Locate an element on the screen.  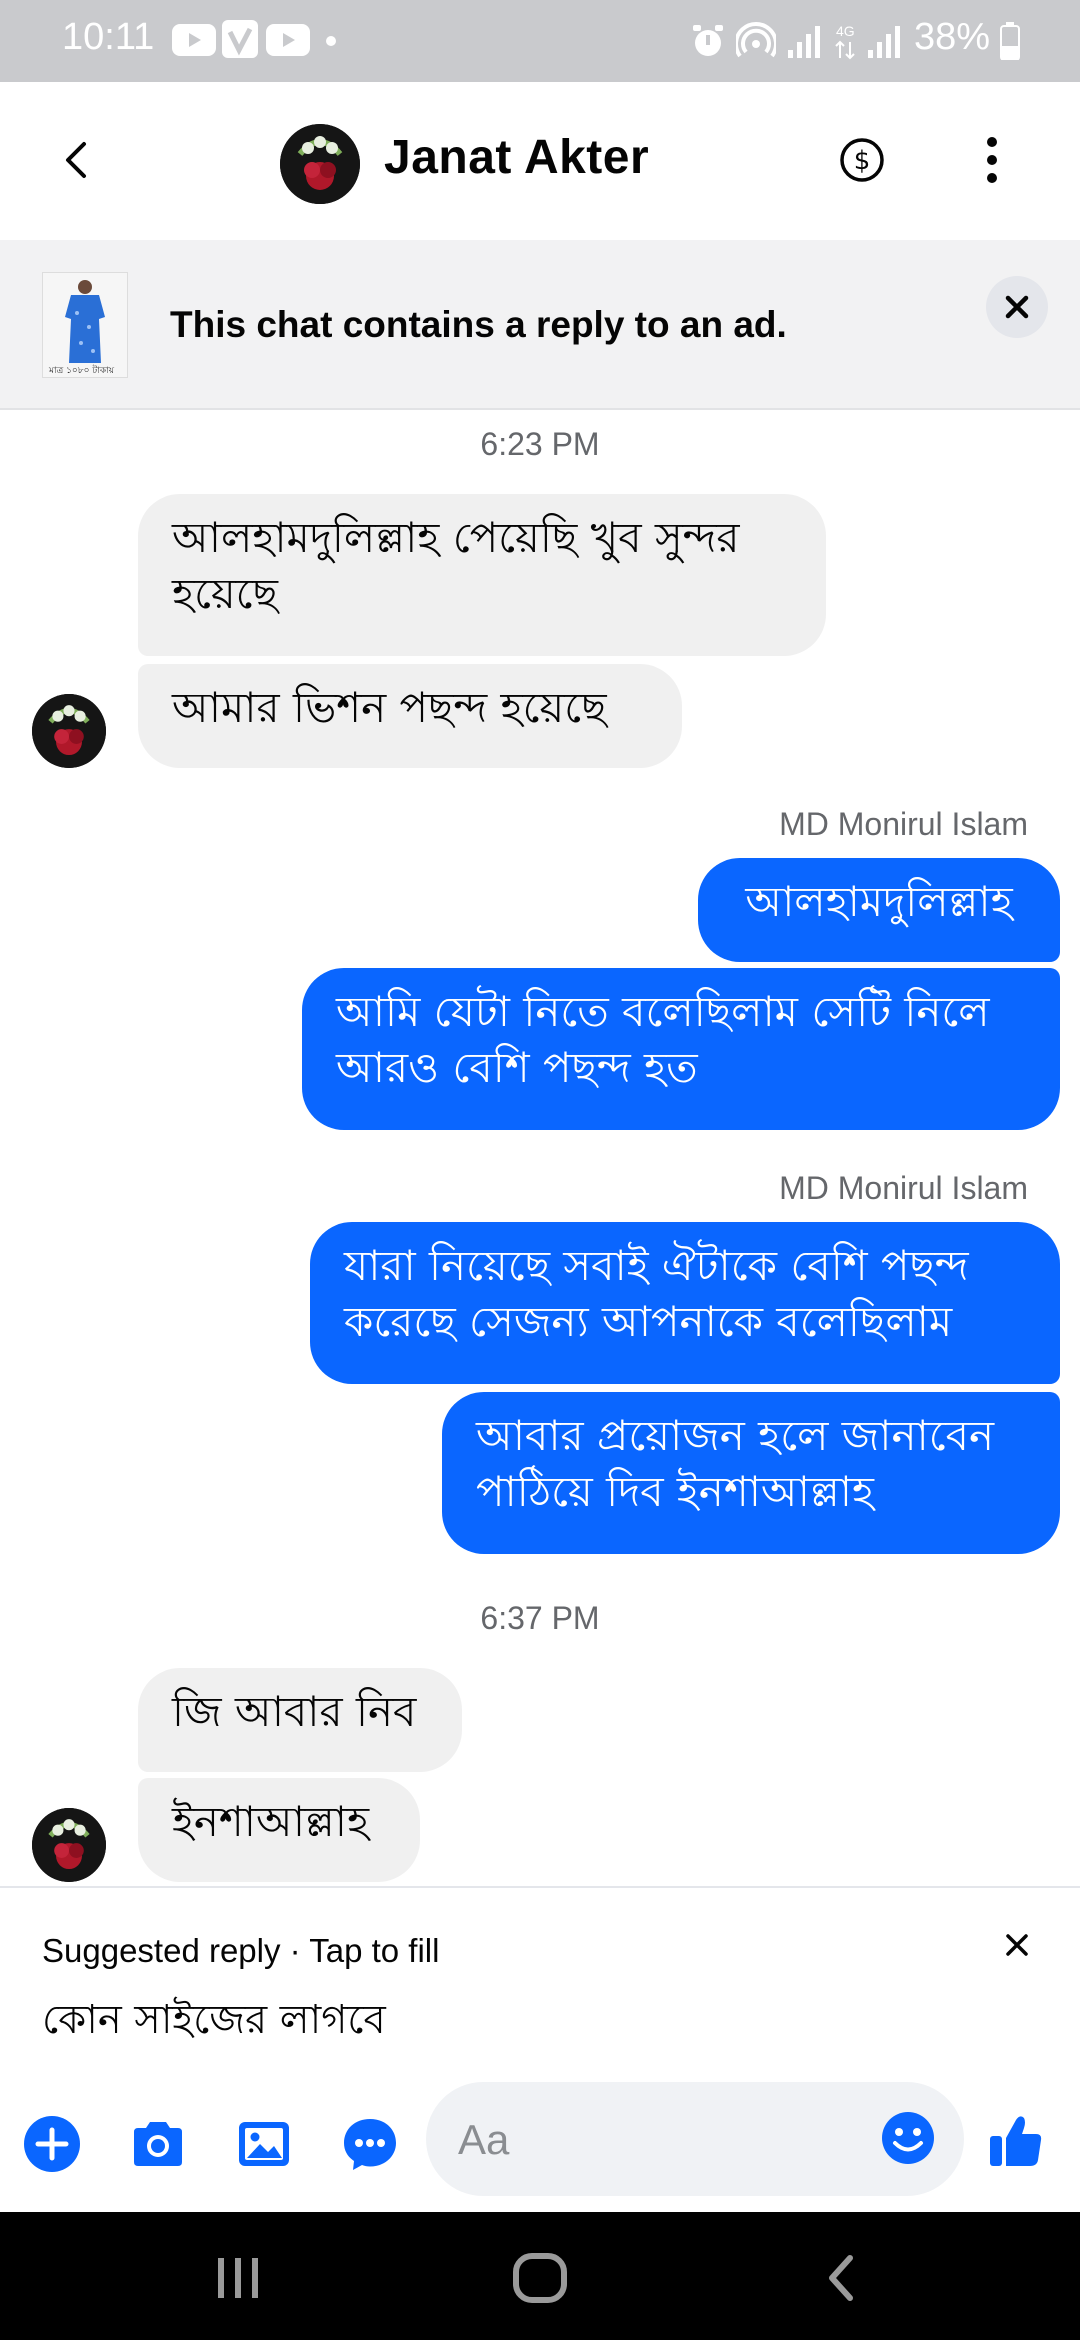
hotspot-icon is located at coordinates (756, 40).